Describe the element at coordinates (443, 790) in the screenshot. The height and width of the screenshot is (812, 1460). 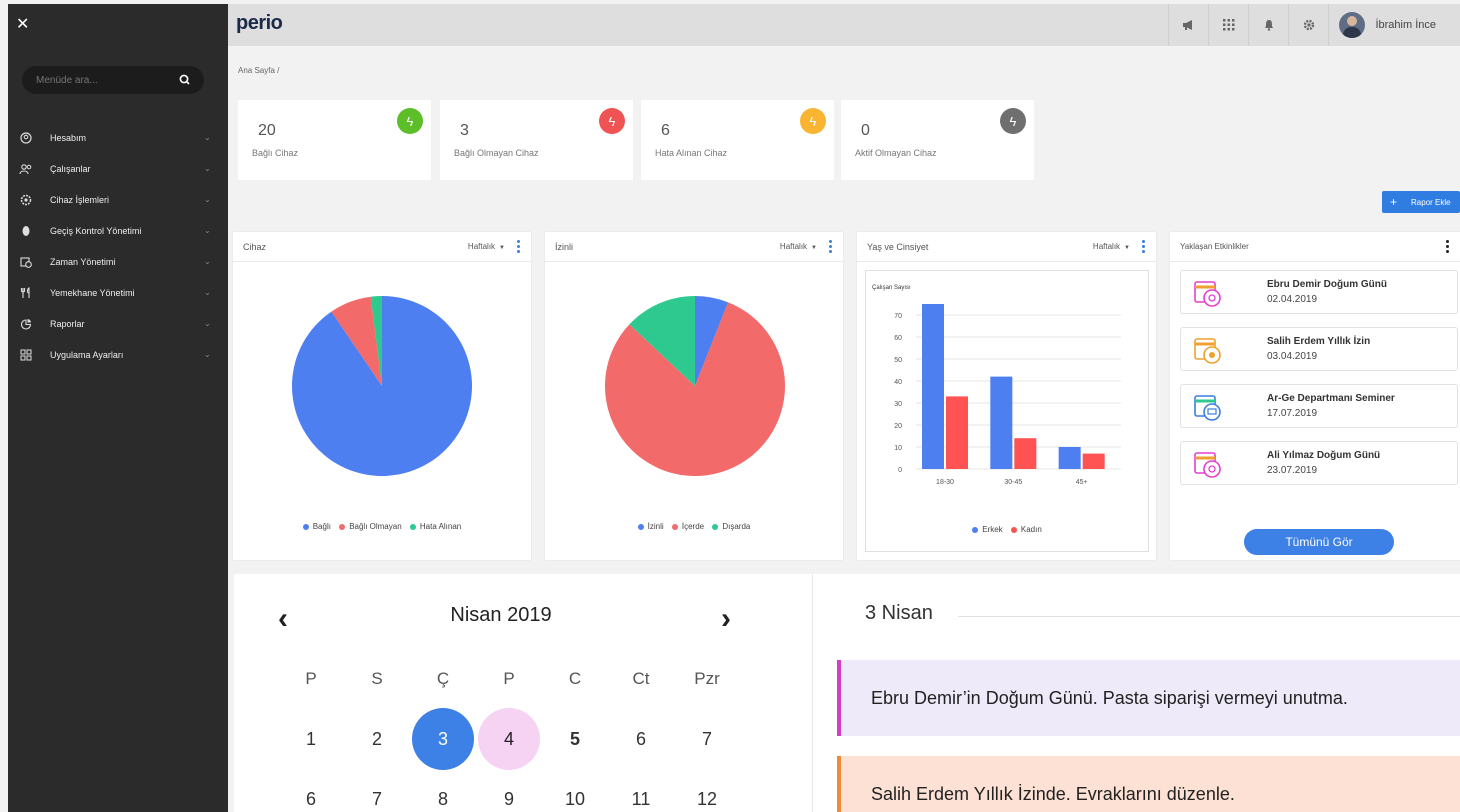
I see `calendar-day: 8` at that location.